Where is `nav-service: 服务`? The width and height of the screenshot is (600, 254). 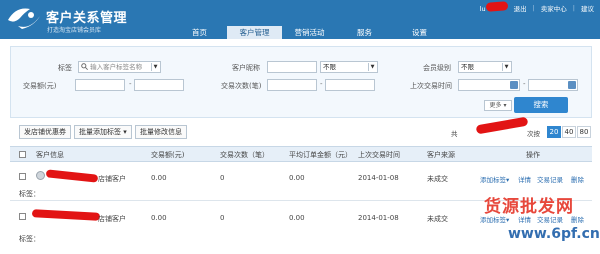 nav-service: 服务 is located at coordinates (364, 32).